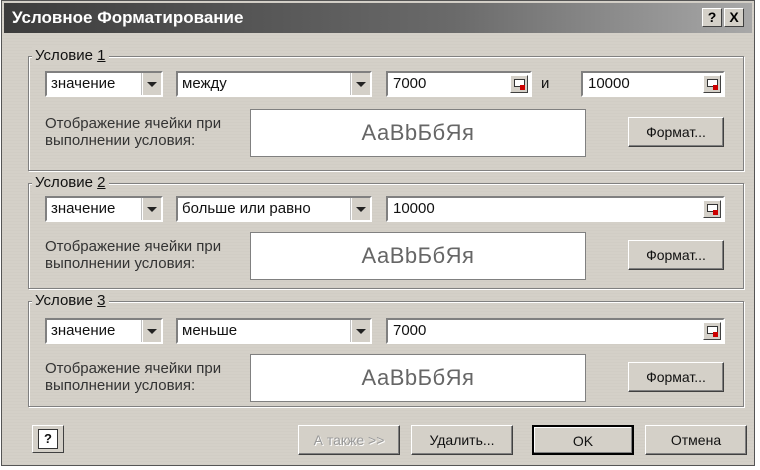  Describe the element at coordinates (349, 440) in the screenshot. I see `also-button: А также >>` at that location.